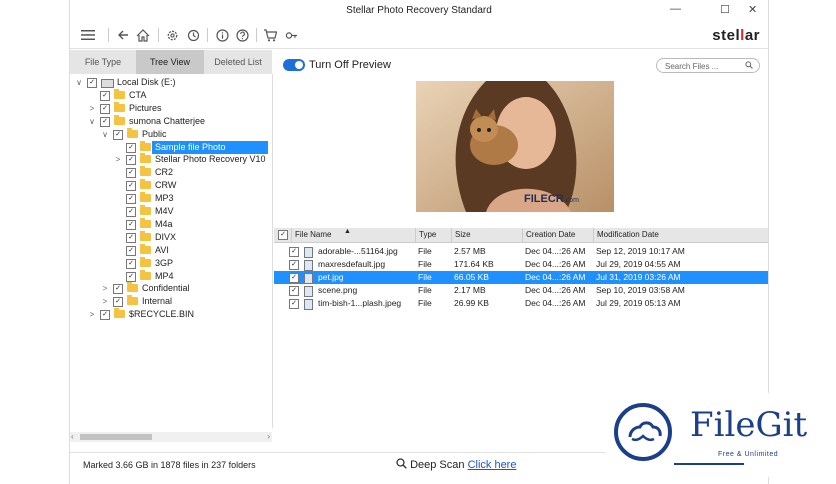 The width and height of the screenshot is (836, 484). What do you see at coordinates (88, 35) in the screenshot?
I see `menu-icon` at bounding box center [88, 35].